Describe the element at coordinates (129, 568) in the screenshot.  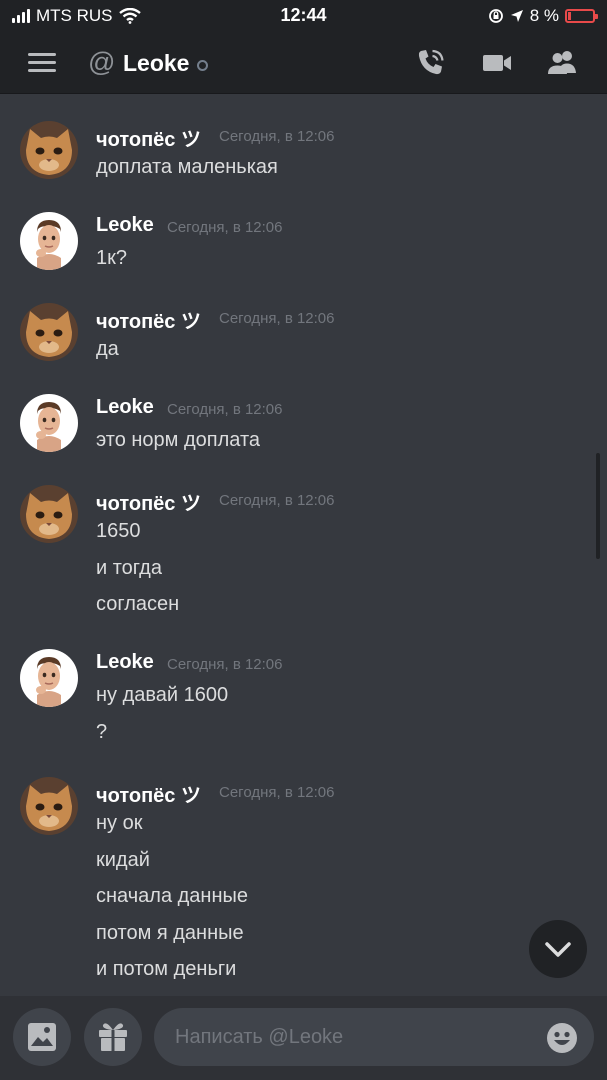
I see `message-text: и тогда` at that location.